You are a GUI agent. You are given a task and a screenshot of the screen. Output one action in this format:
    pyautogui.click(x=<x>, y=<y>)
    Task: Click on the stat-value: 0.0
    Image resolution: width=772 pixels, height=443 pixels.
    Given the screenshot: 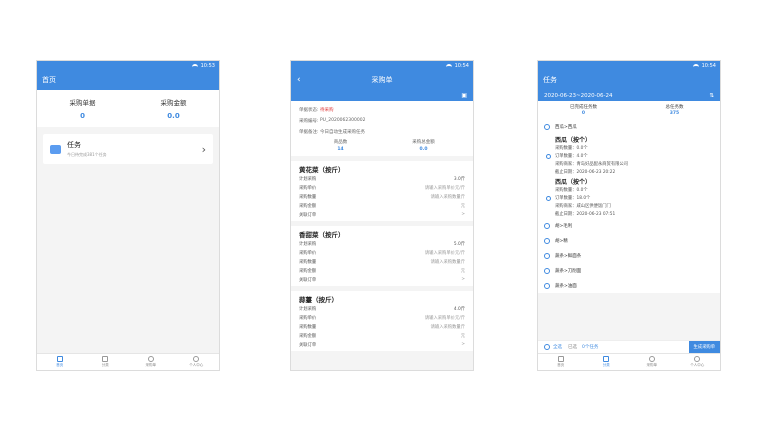 What is the action you would take?
    pyautogui.click(x=173, y=116)
    